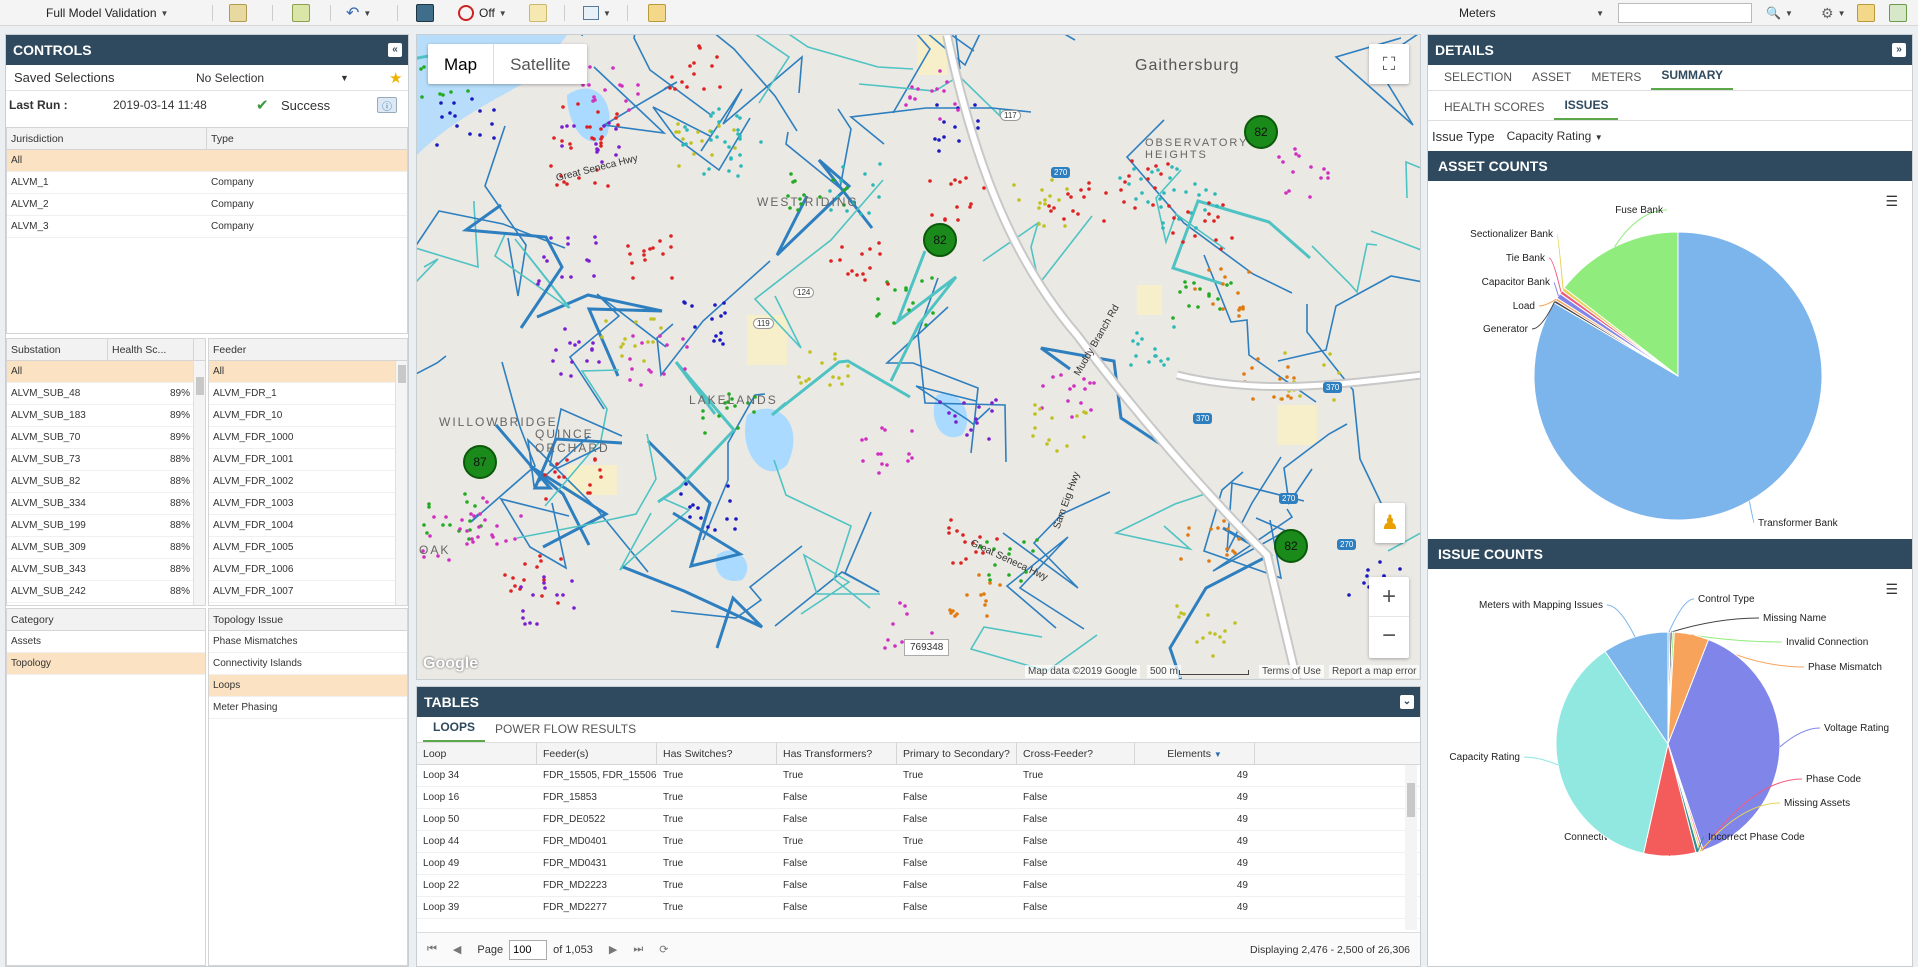 The height and width of the screenshot is (967, 1918). I want to click on list-item: Loops, so click(308, 686).